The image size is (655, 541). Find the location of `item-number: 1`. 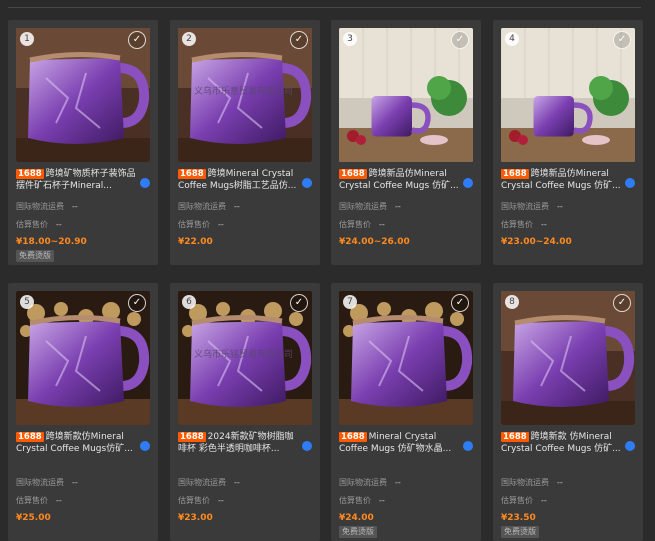

item-number: 1 is located at coordinates (27, 39).